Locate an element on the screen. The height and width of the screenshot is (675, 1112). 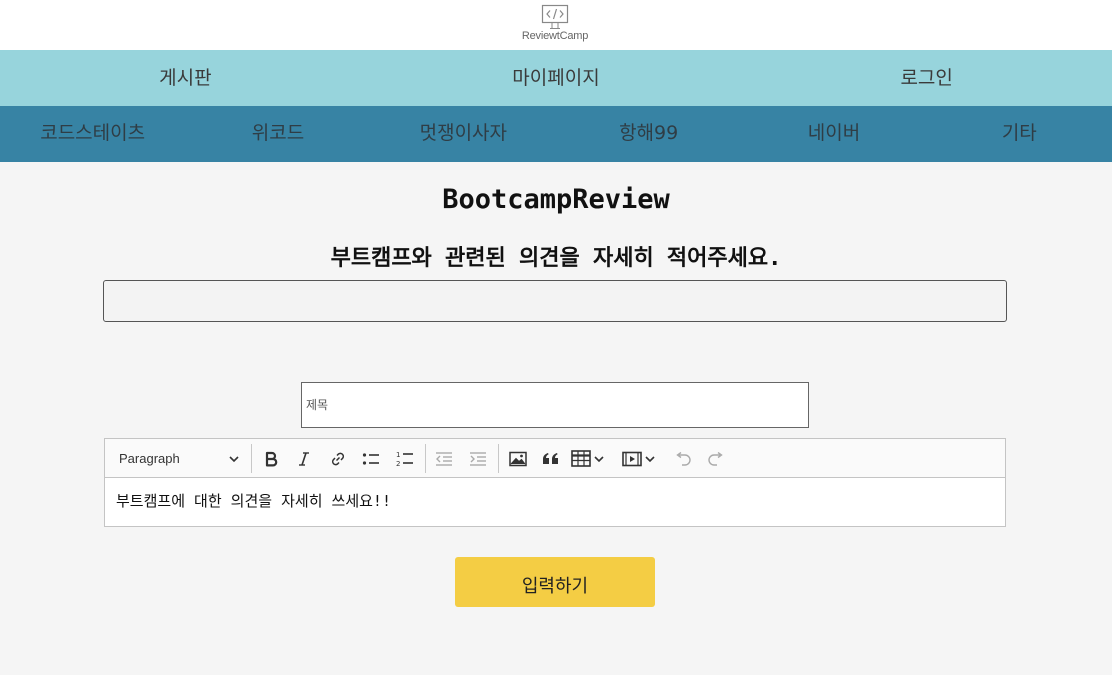
bootcamp-nav: 코드스테이츠 위코드 멋쟁이사자 항해99 네이버 기타 is located at coordinates (556, 134).